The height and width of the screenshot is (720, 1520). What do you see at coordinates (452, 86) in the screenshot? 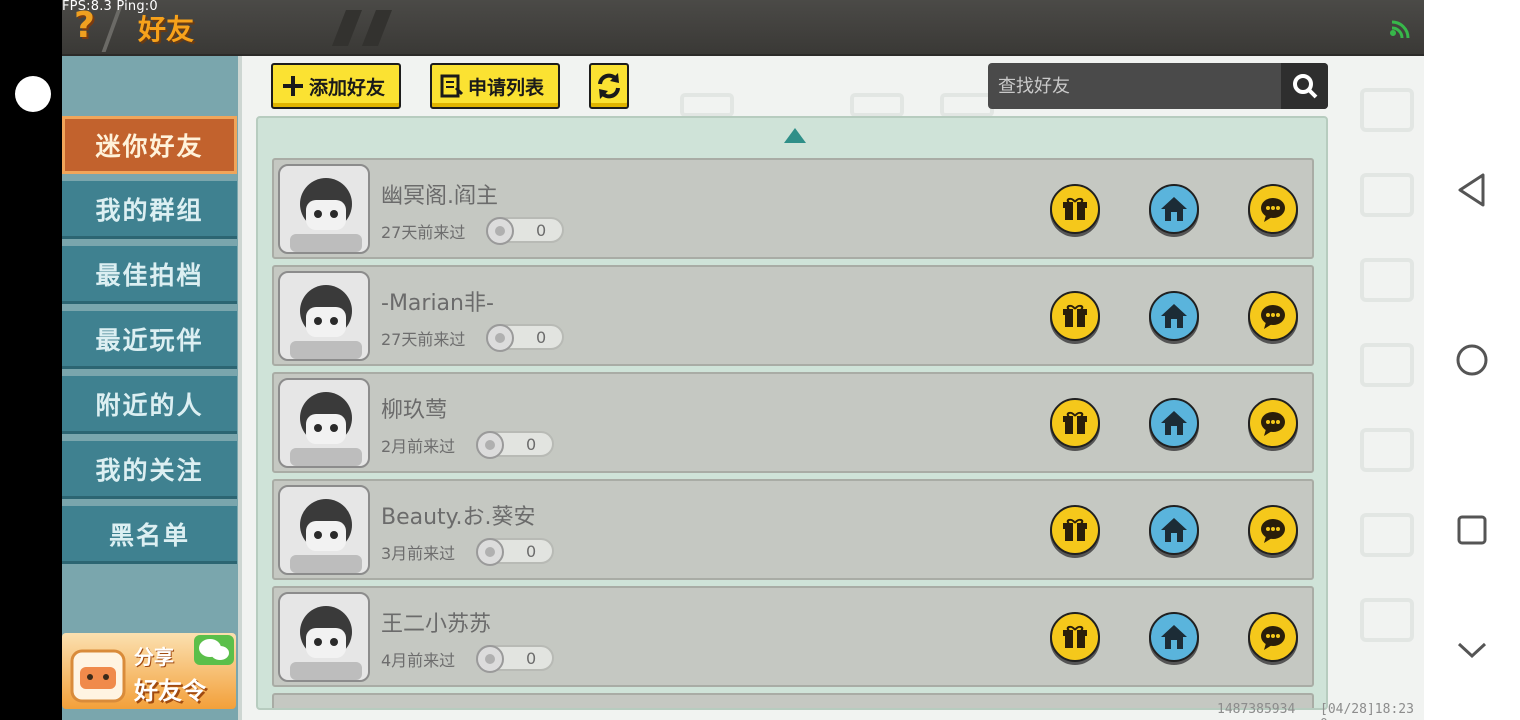
I see `list-icon` at bounding box center [452, 86].